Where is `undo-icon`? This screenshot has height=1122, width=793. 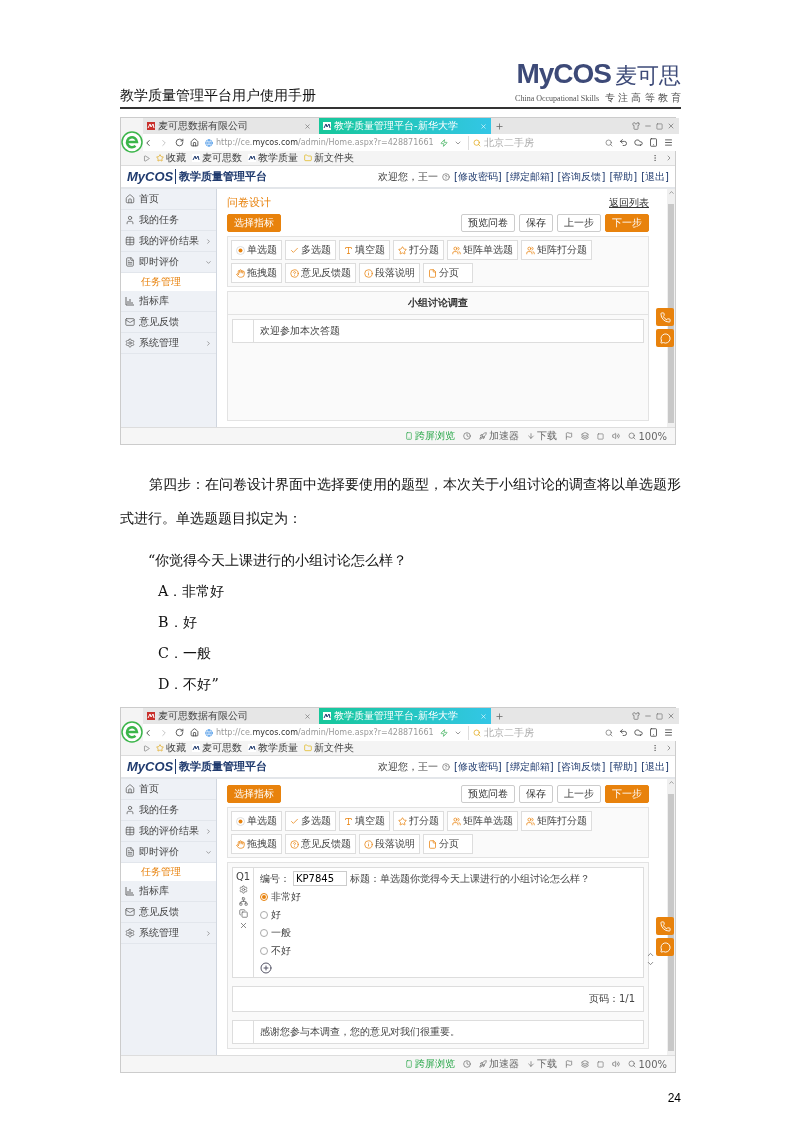 undo-icon is located at coordinates (623, 732).